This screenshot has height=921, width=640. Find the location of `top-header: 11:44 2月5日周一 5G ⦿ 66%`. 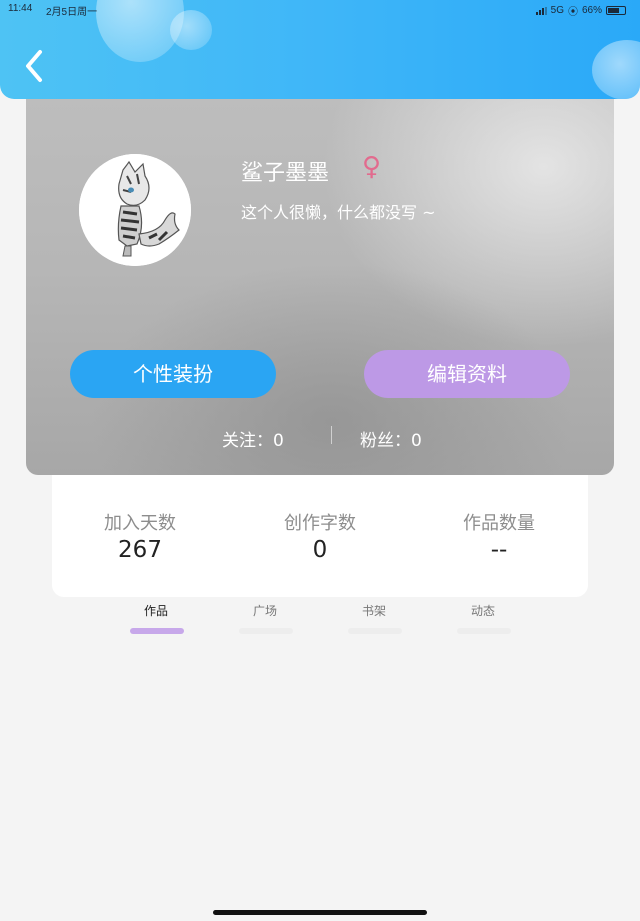

top-header: 11:44 2月5日周一 5G ⦿ 66% is located at coordinates (320, 49).